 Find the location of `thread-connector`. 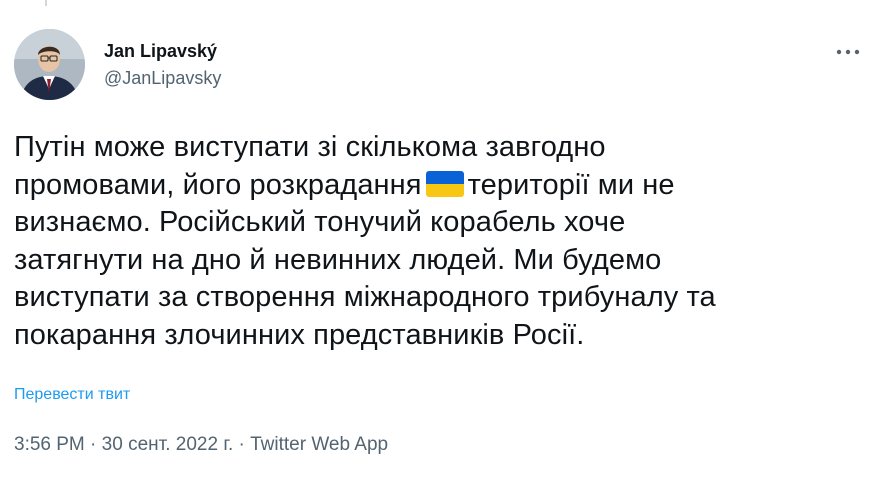

thread-connector is located at coordinates (441, 3).